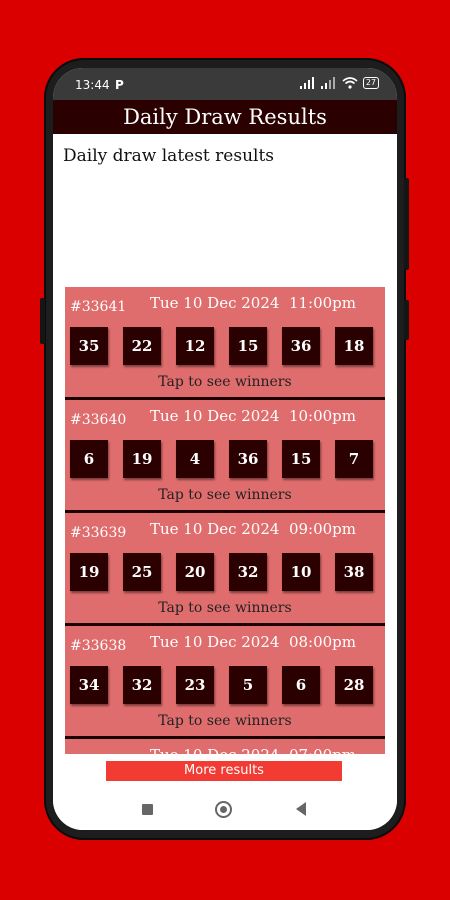  I want to click on draw-id: #33639, so click(98, 533).